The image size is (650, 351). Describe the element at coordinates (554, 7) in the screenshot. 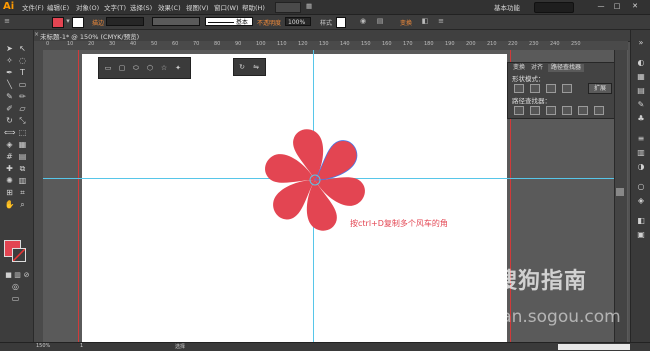

I see `search-input` at that location.